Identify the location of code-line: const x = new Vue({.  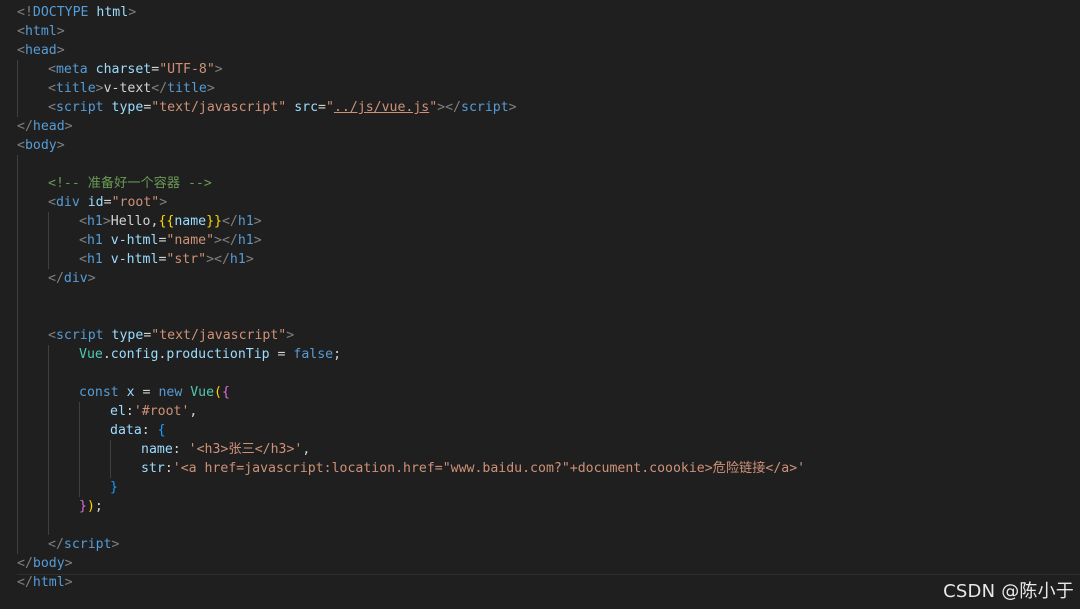
(548, 392).